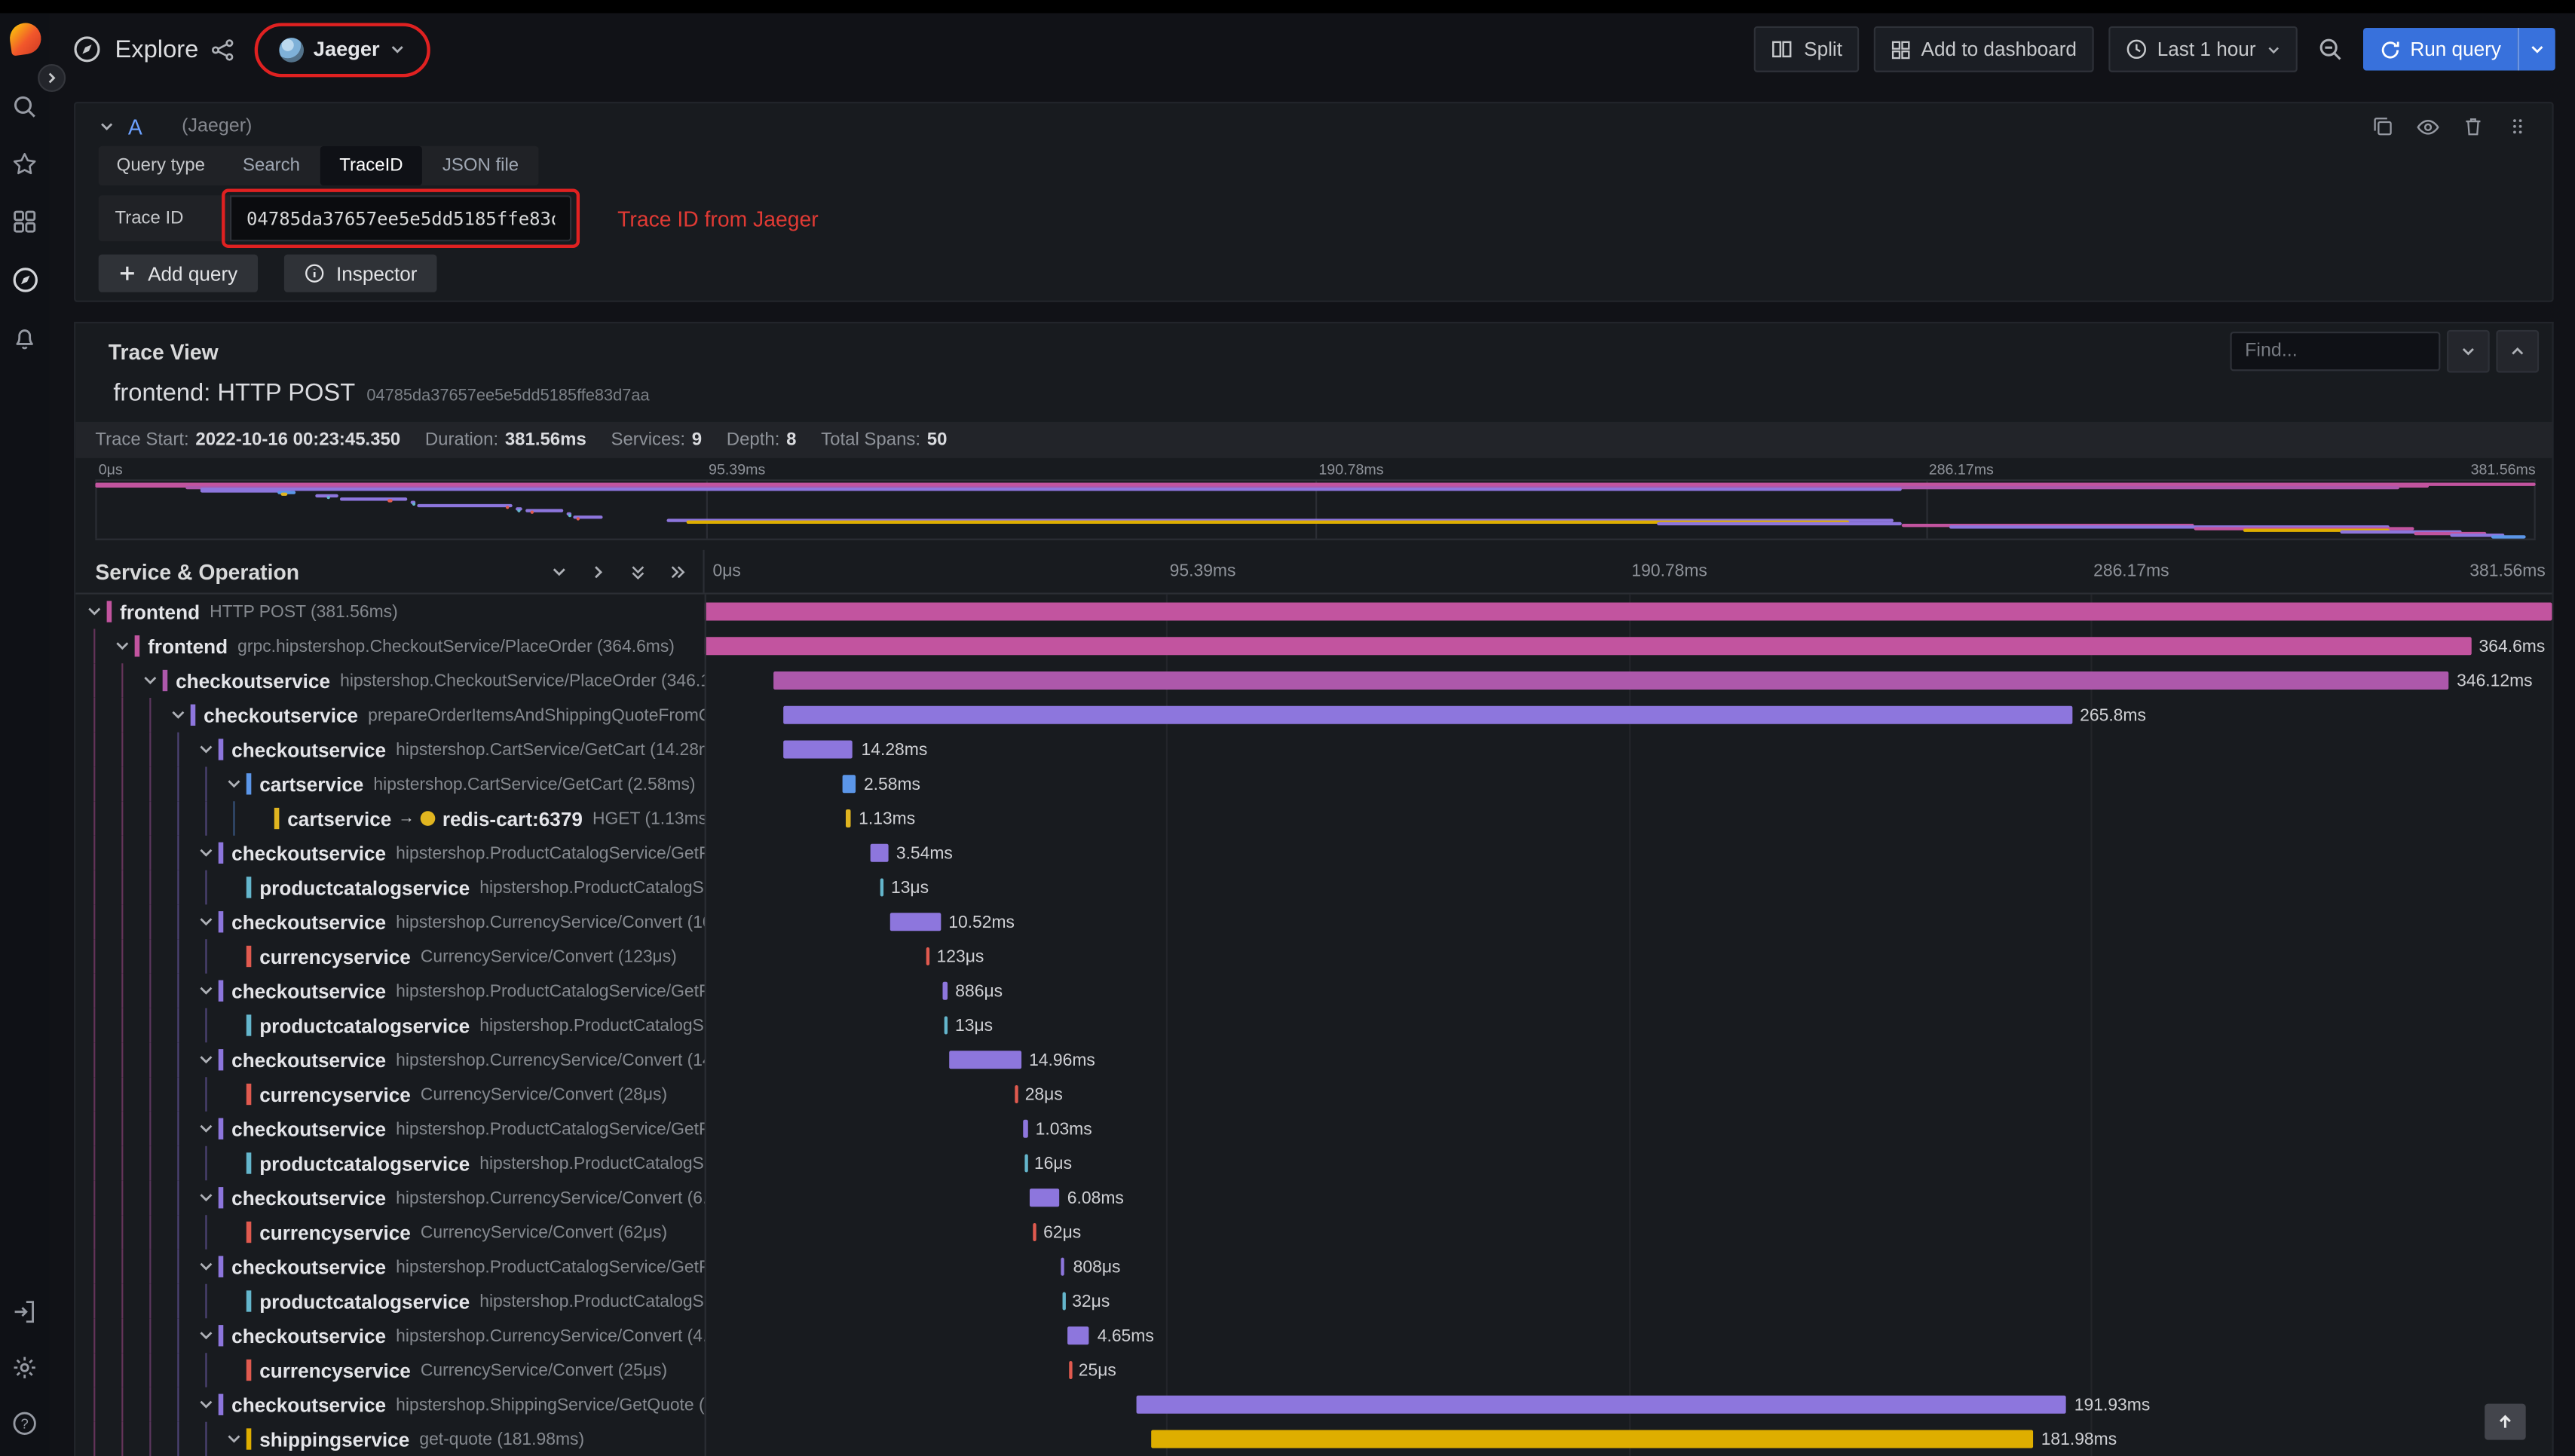 This screenshot has width=2575, height=1456. Describe the element at coordinates (638, 571) in the screenshot. I see `collapse-all-double-chevron-down-icon` at that location.